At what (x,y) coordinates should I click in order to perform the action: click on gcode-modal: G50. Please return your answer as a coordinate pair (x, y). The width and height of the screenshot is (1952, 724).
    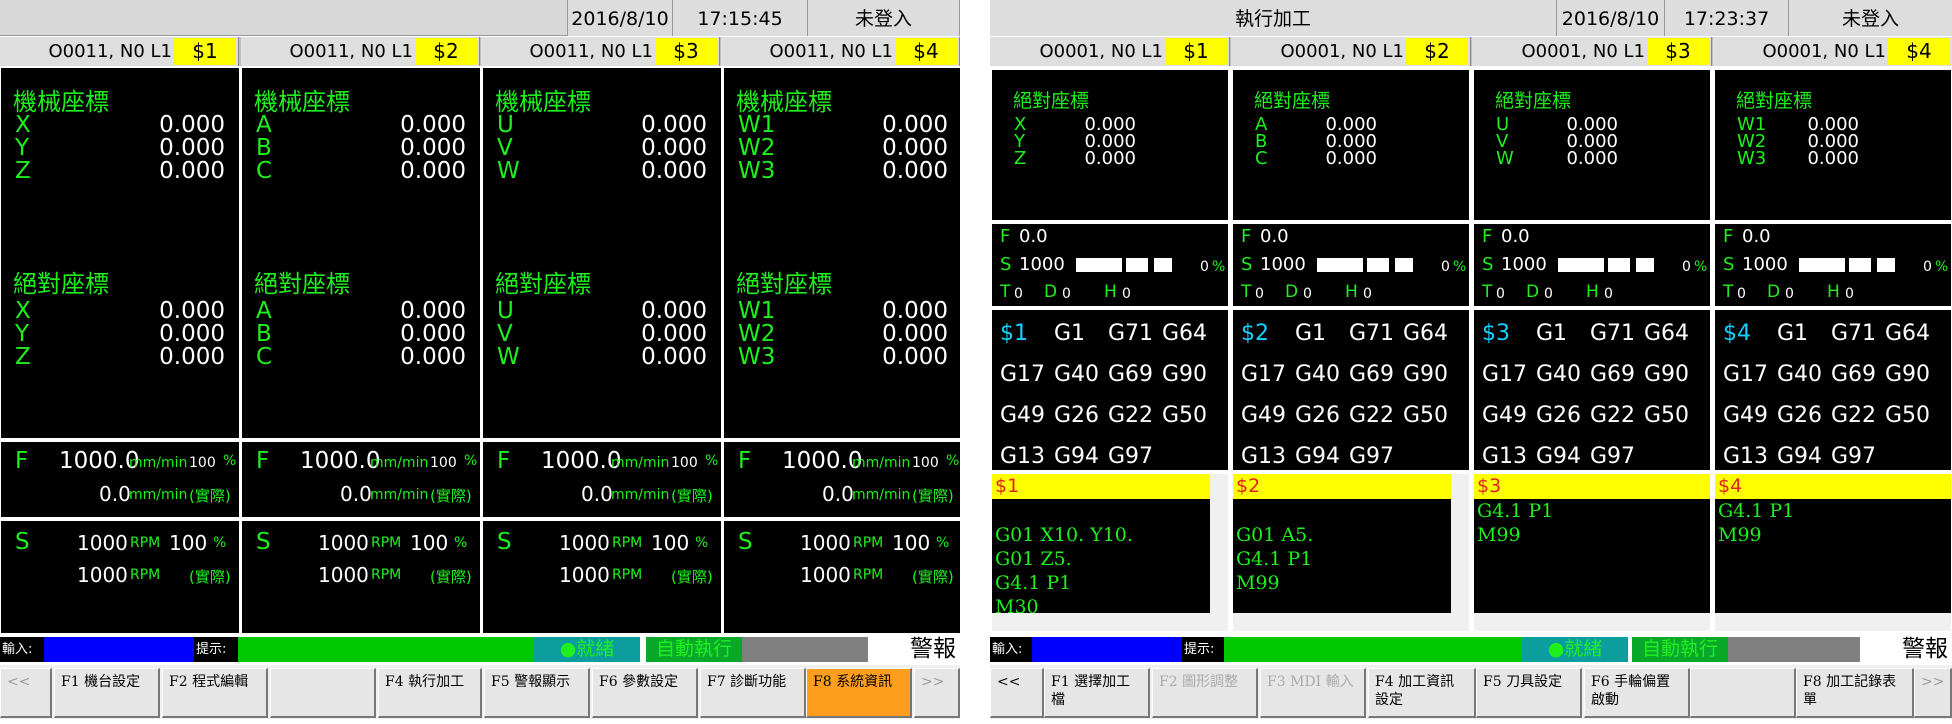
    Looking at the image, I should click on (1667, 415).